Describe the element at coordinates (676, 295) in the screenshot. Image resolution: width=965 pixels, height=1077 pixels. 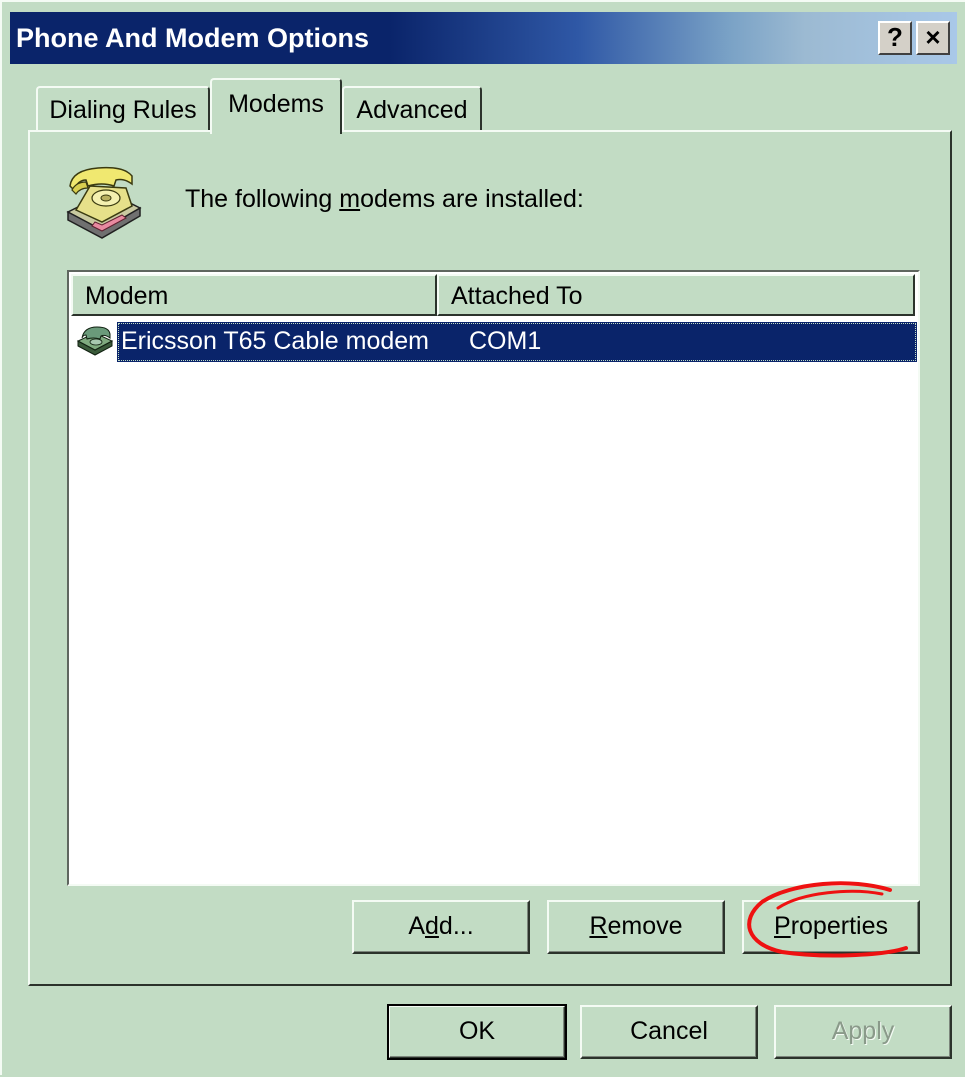
I see `column-header-attached-to: Attached To` at that location.